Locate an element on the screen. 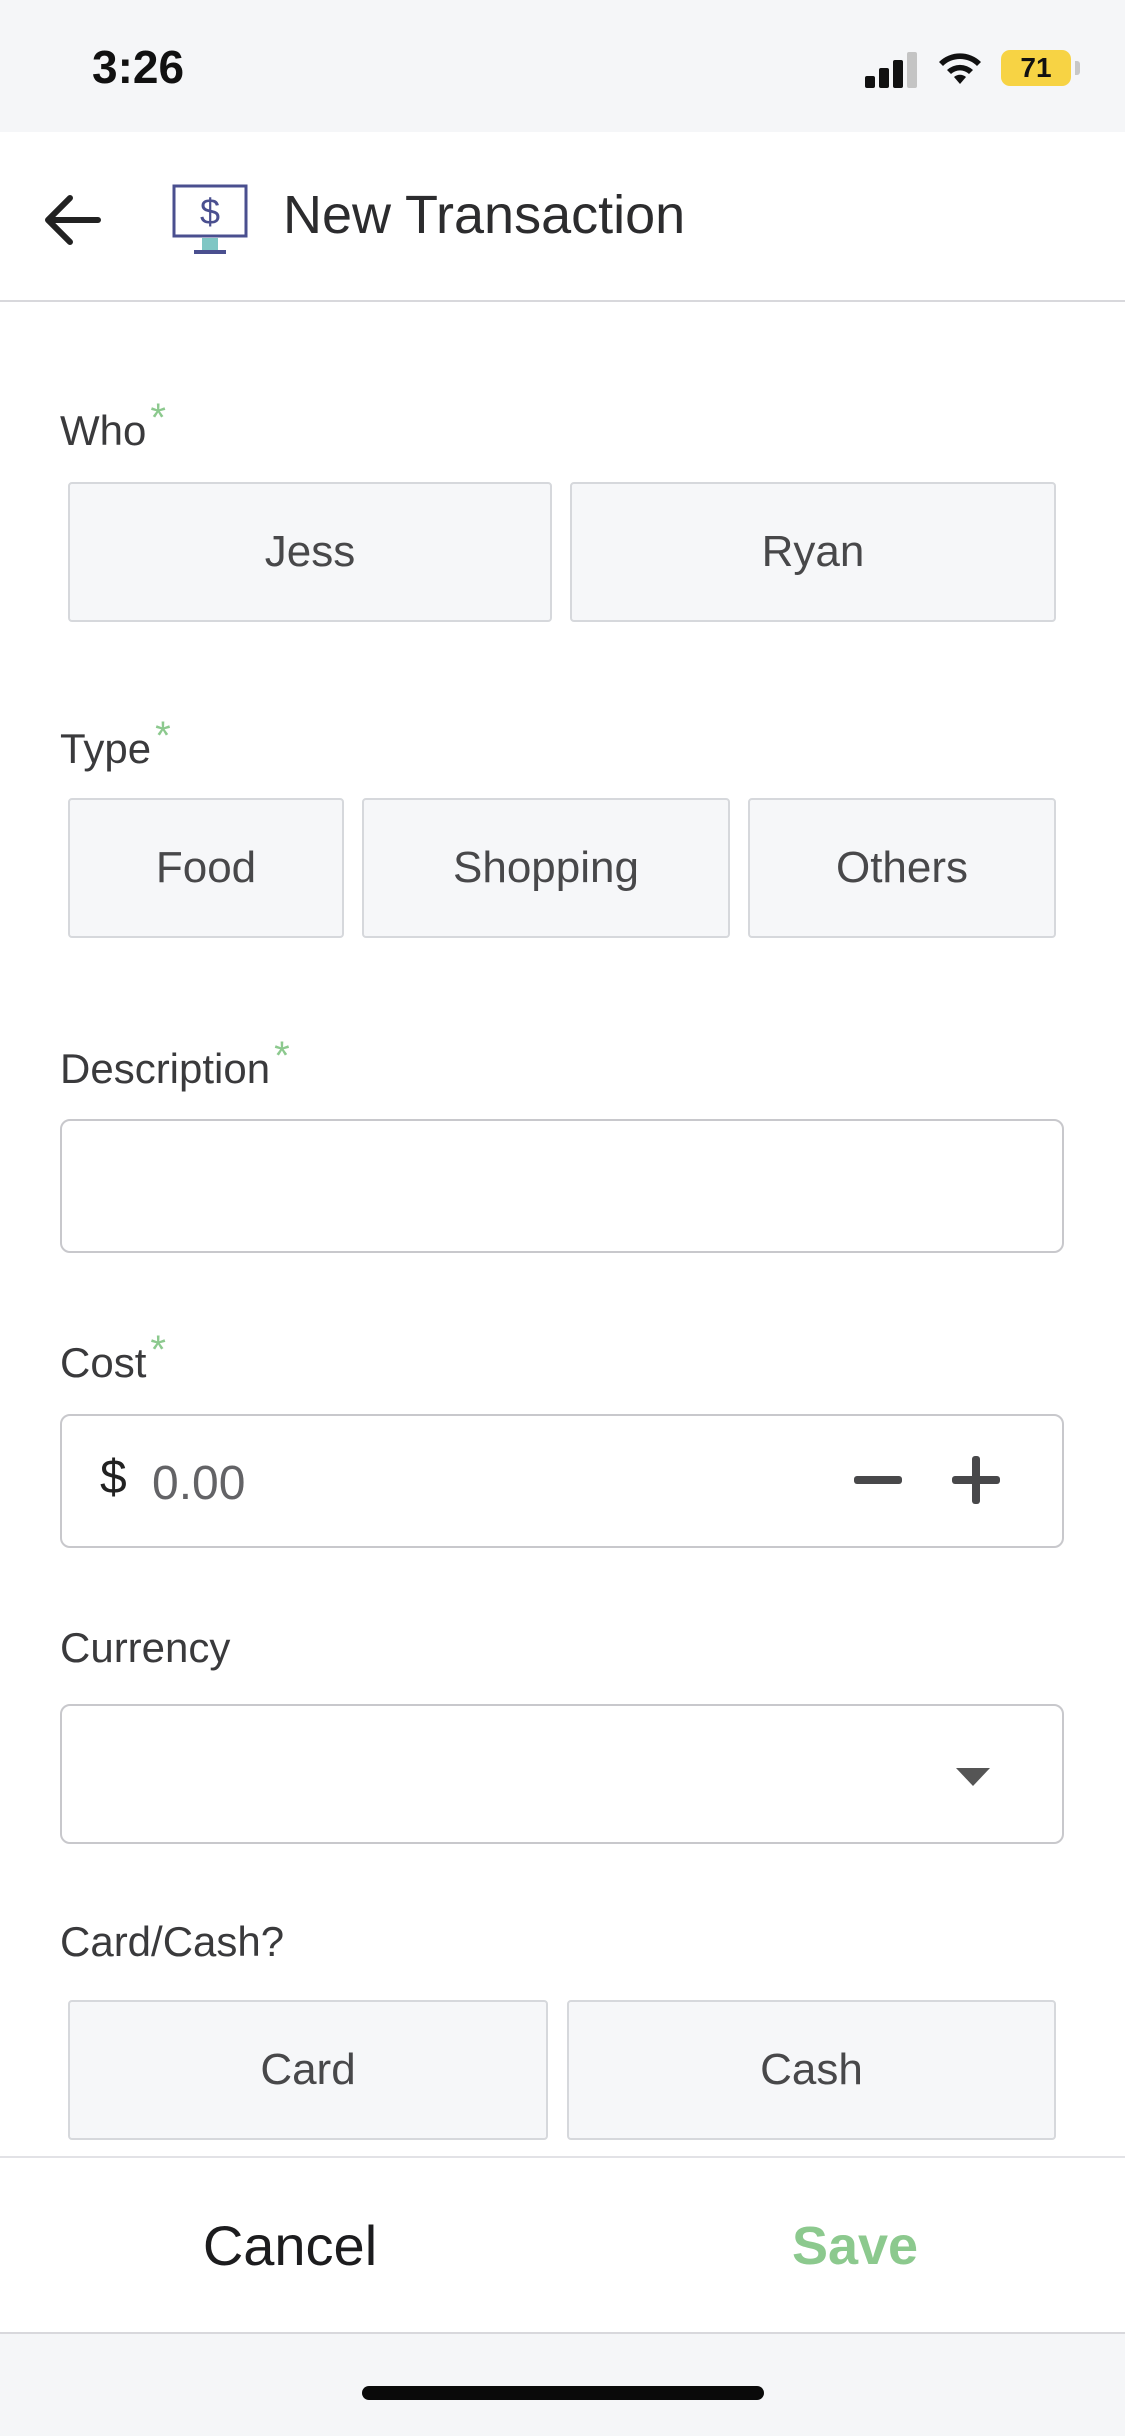 Image resolution: width=1125 pixels, height=2436 pixels. who-option-jess: Jess is located at coordinates (310, 552).